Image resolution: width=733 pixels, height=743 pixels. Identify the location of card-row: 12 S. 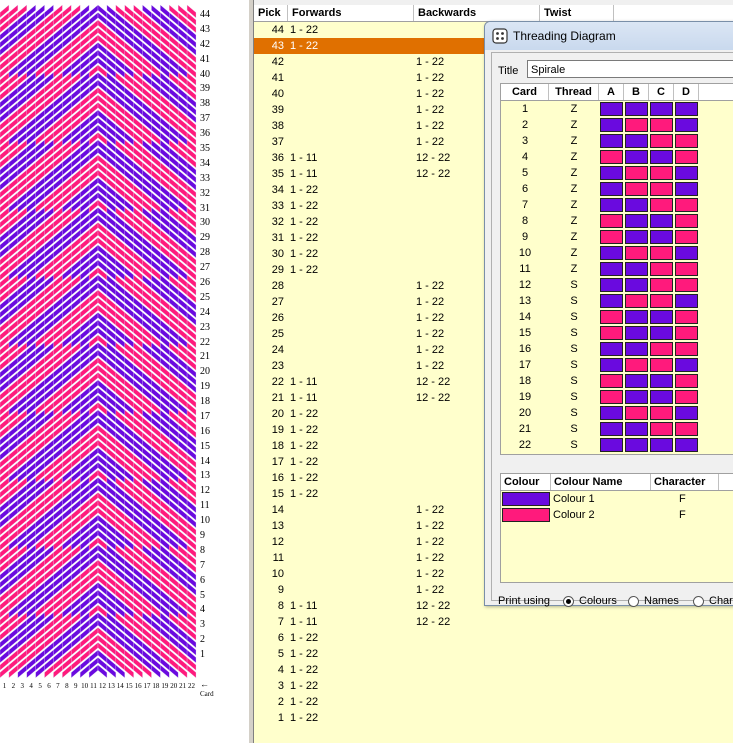
(617, 285).